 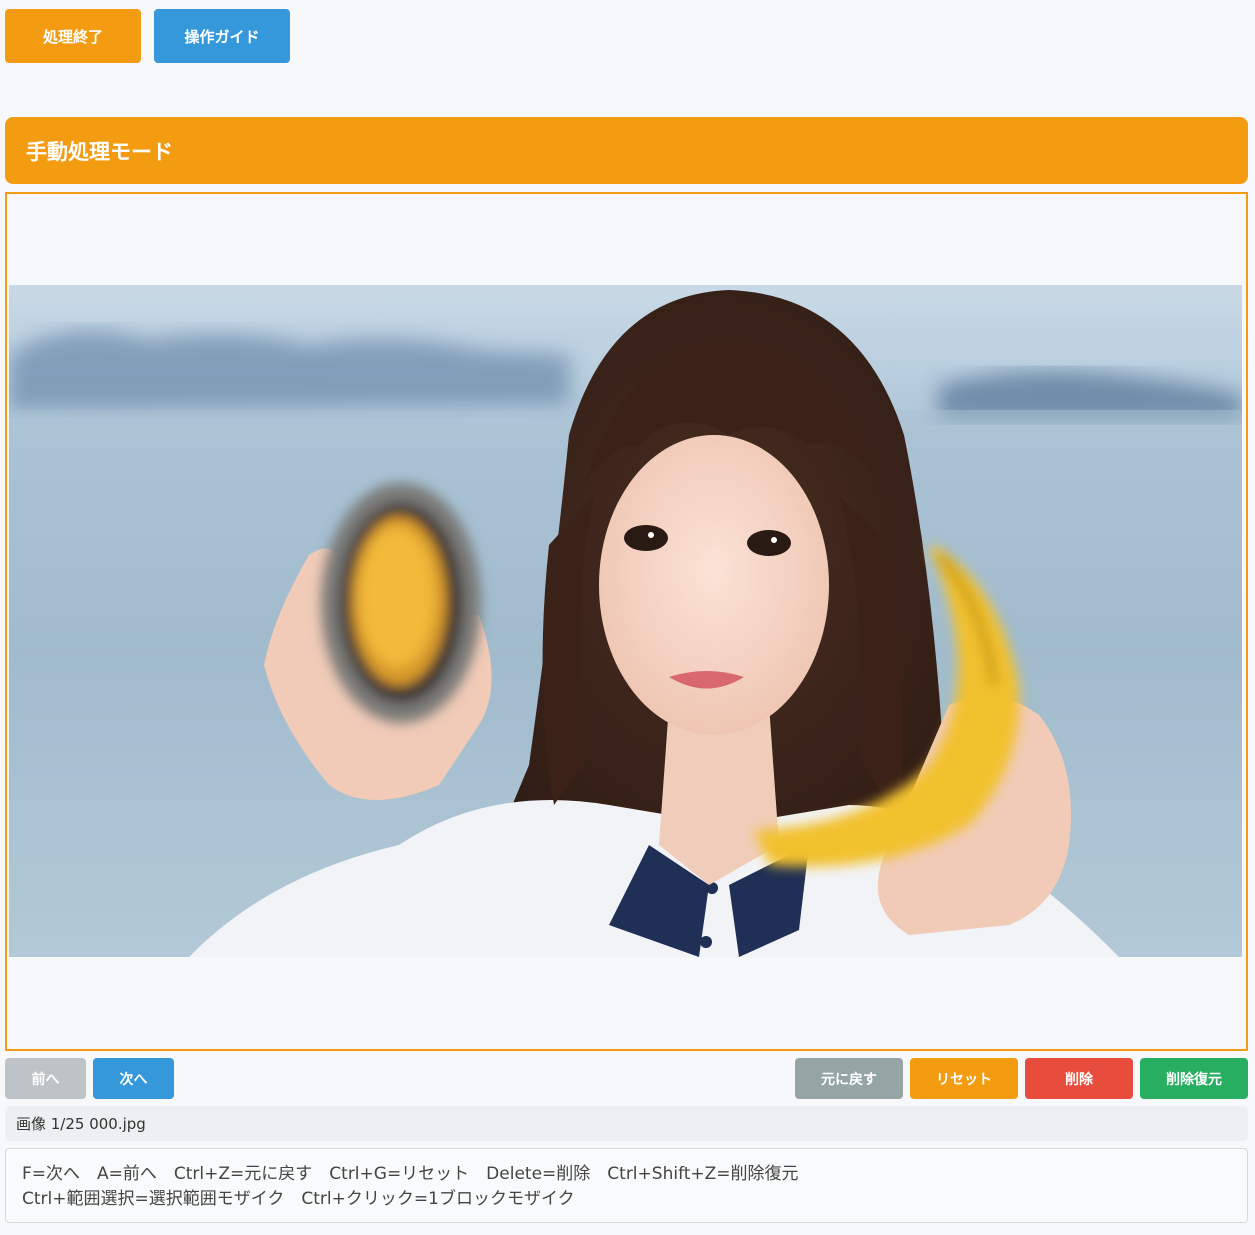 I want to click on reset-button: リセット, so click(x=964, y=1078).